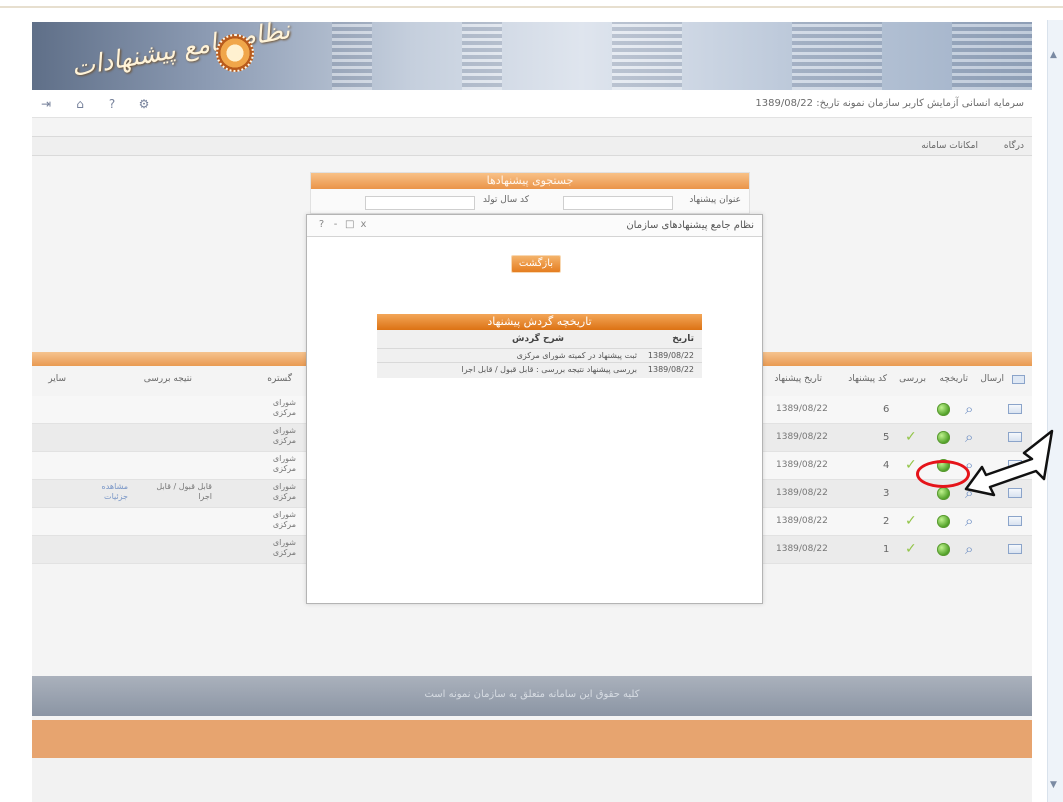 Image resolution: width=1063 pixels, height=802 pixels. I want to click on logo-text: نظام جامع پیشنهادات, so click(181, 48).